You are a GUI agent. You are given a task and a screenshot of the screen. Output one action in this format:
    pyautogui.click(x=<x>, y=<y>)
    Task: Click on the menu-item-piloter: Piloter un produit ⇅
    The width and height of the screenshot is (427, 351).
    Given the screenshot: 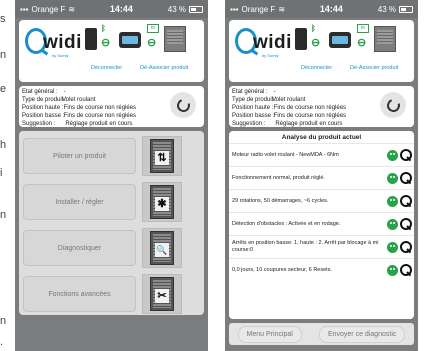 What is the action you would take?
    pyautogui.click(x=111, y=156)
    